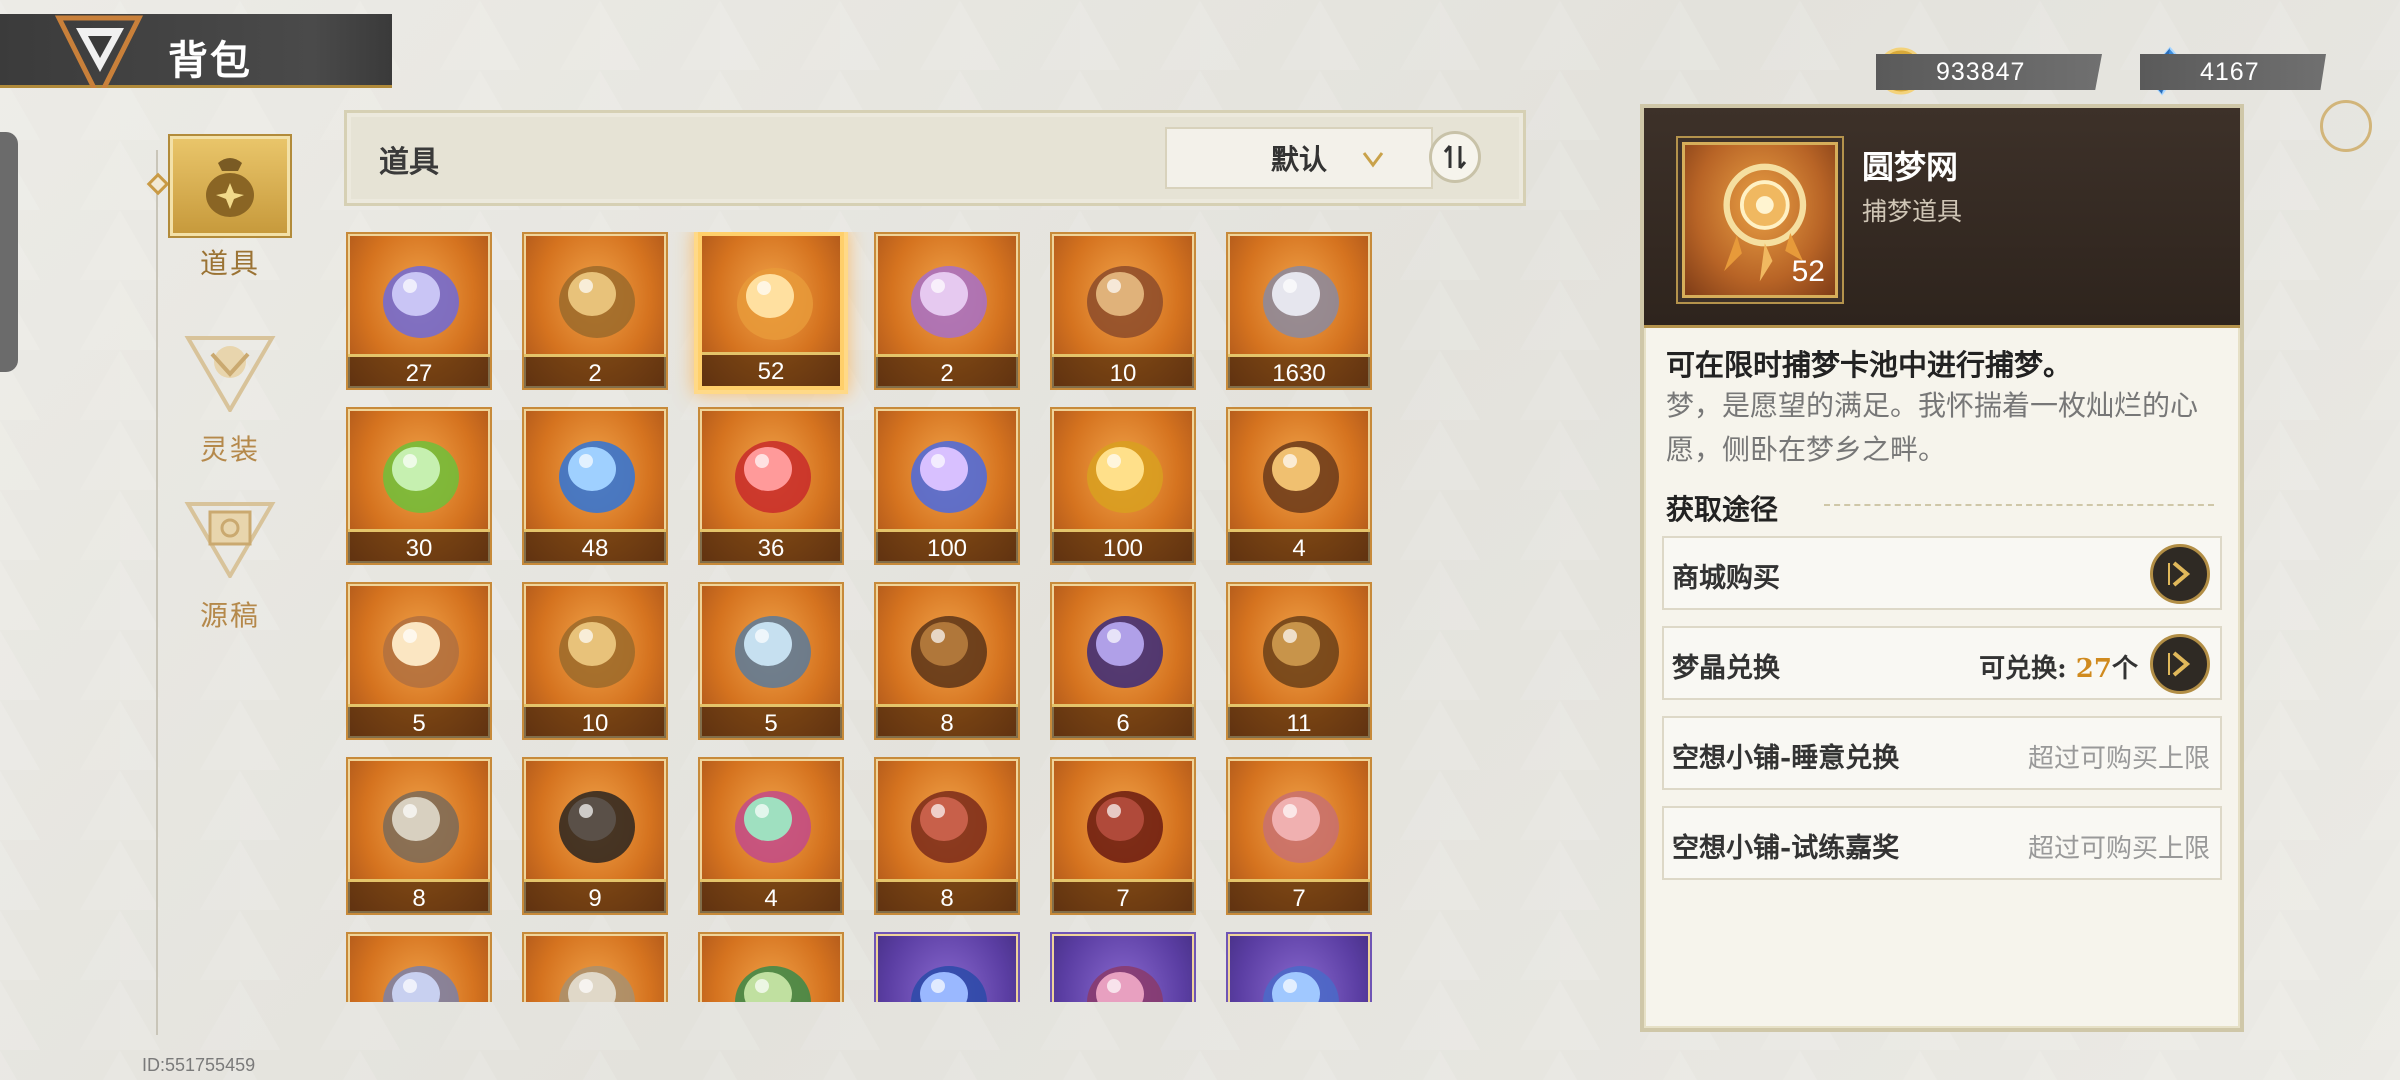  Describe the element at coordinates (230, 186) in the screenshot. I see `bag-icon` at that location.